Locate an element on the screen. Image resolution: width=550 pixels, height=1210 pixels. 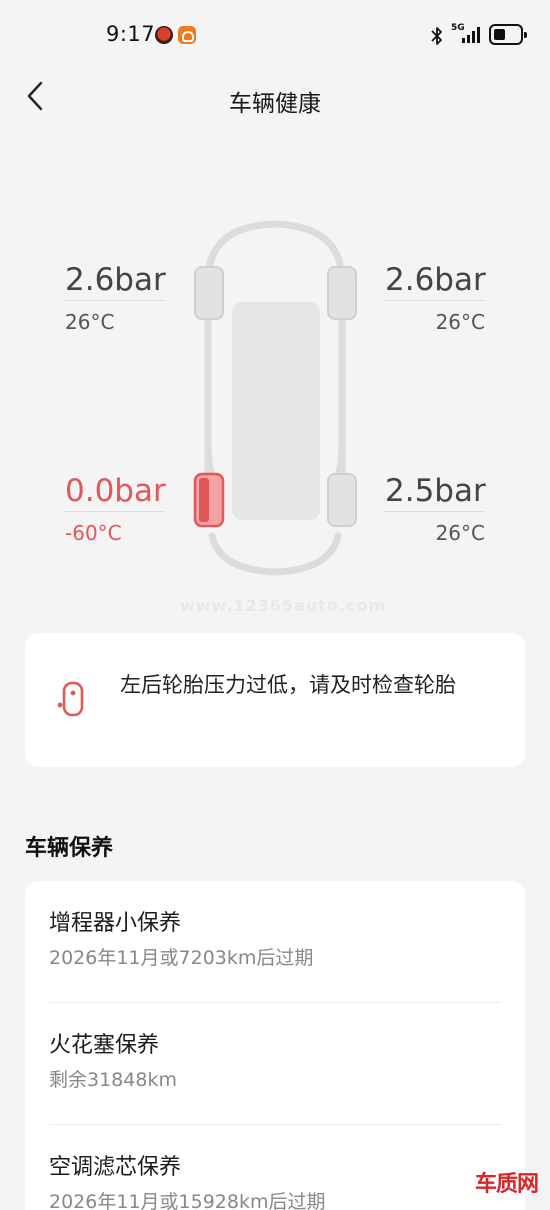
status-bar: 9:17 5G is located at coordinates (275, 35).